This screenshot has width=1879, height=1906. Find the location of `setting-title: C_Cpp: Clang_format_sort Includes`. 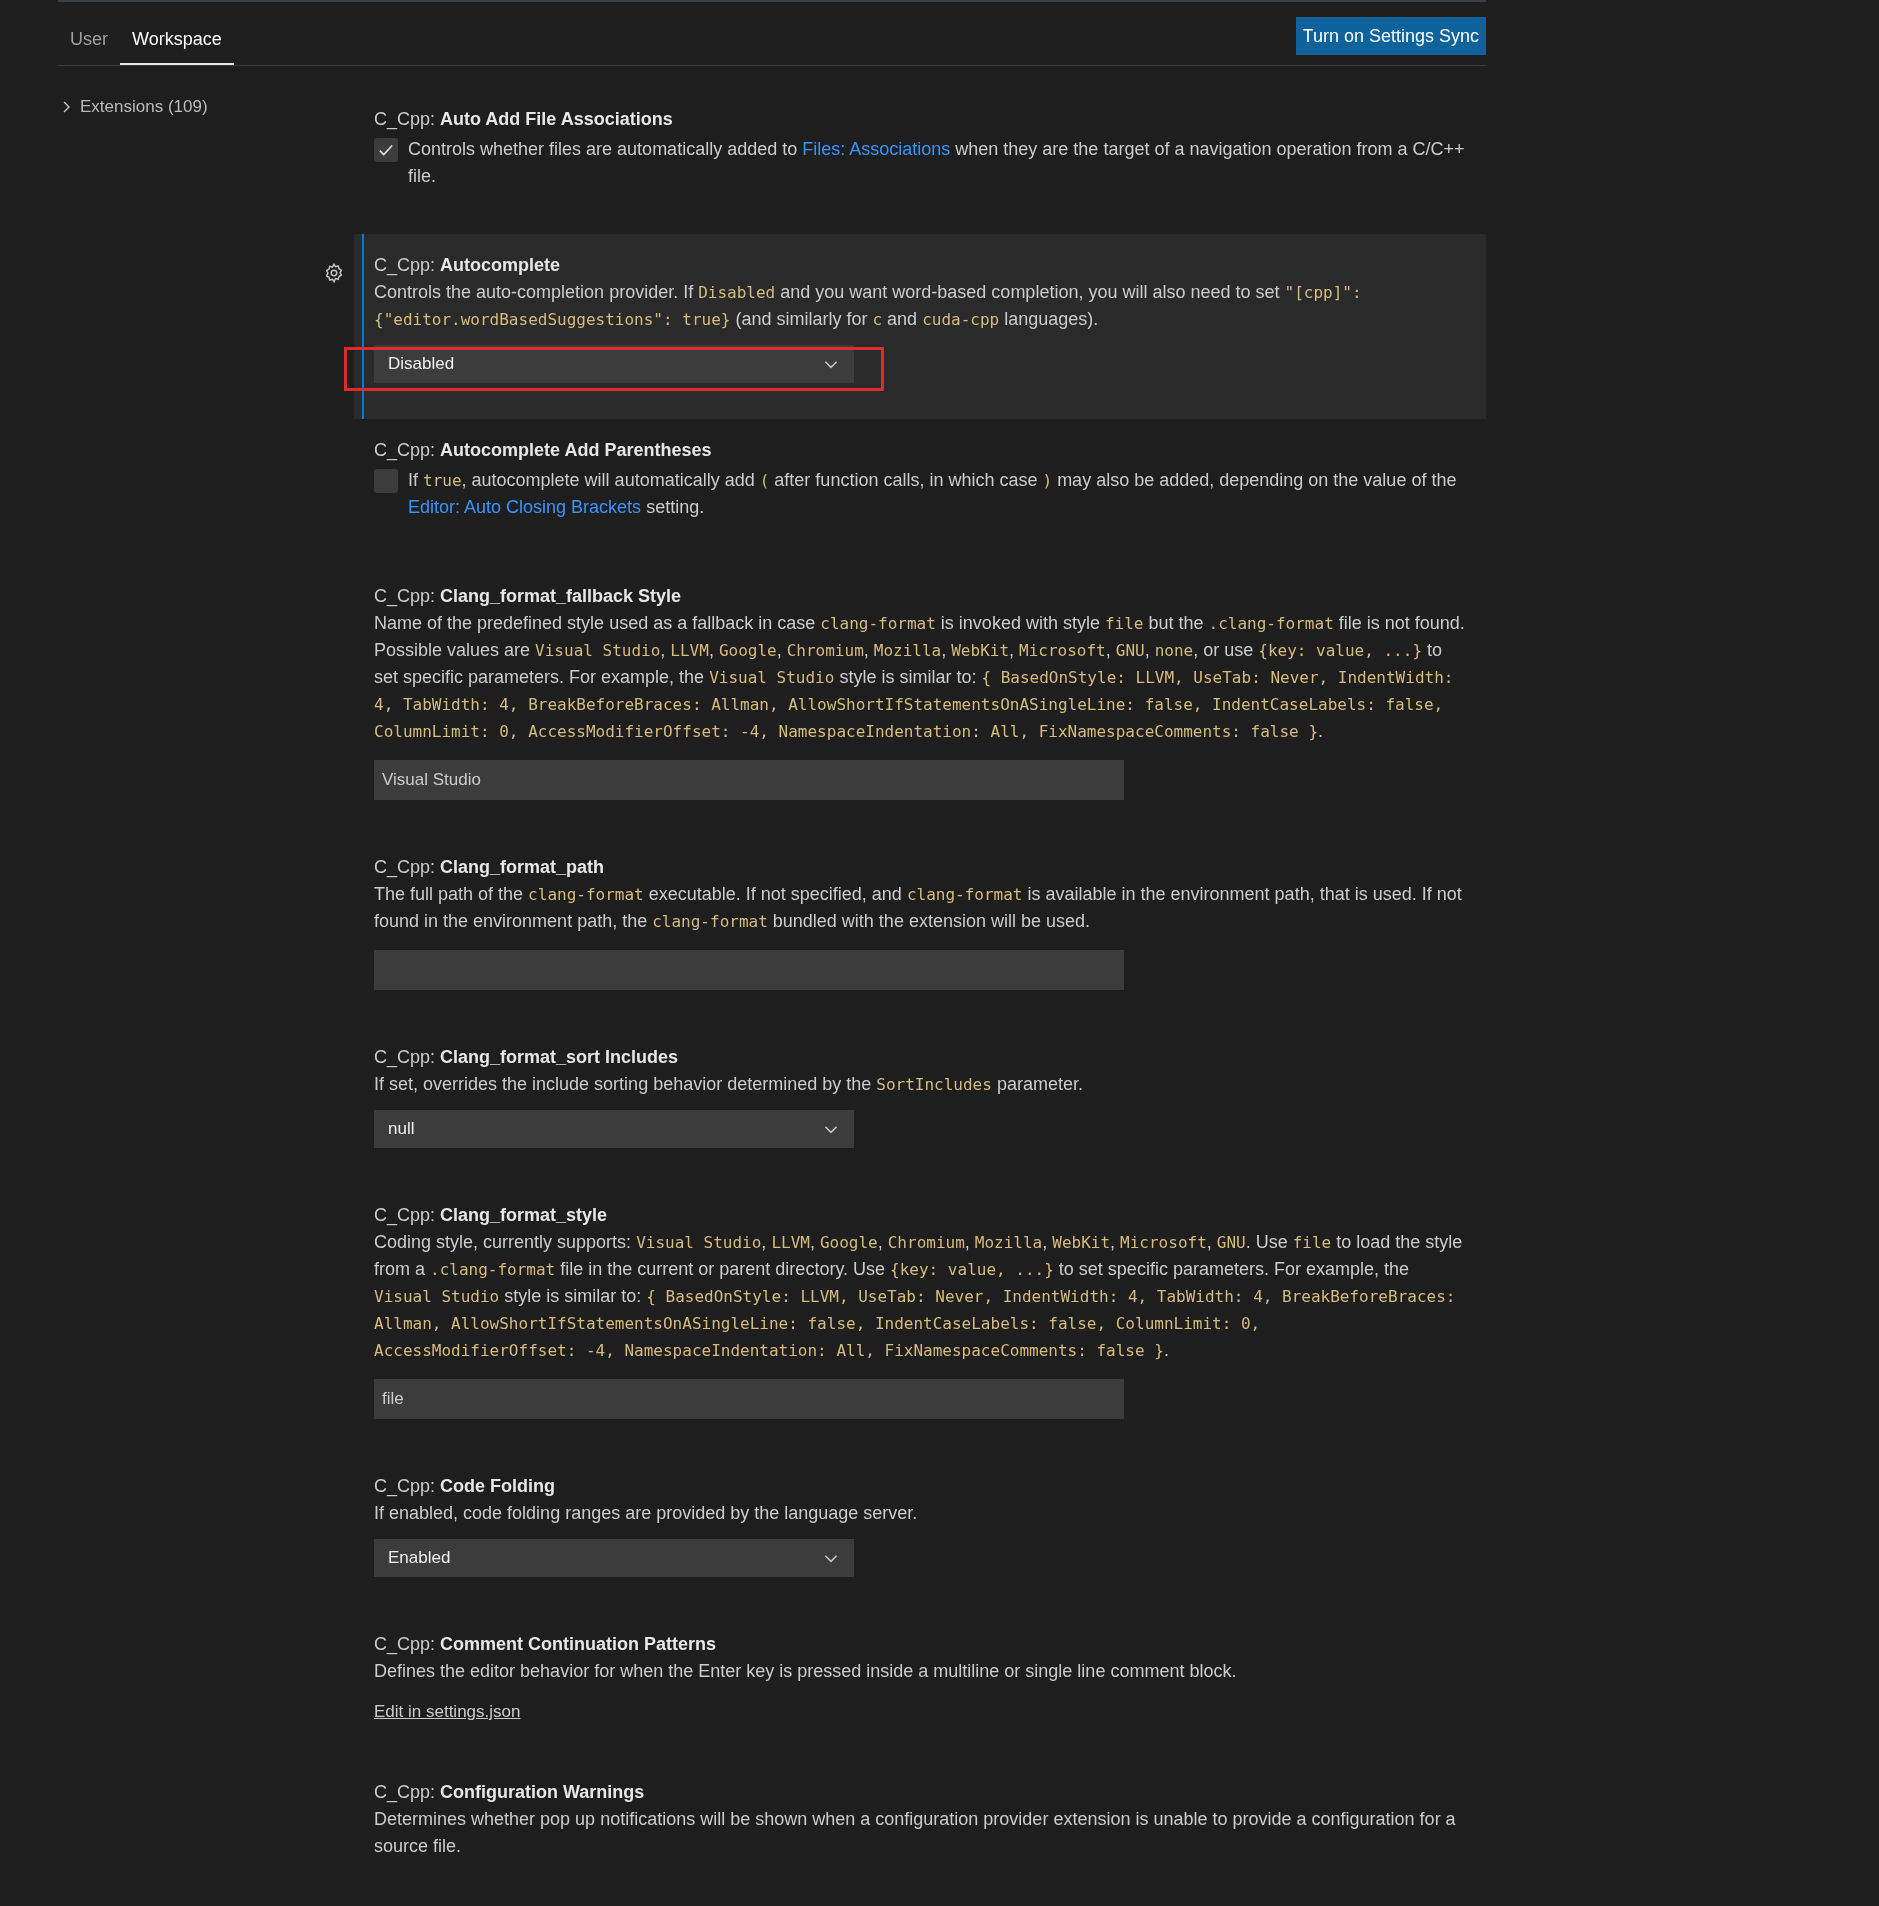

setting-title: C_Cpp: Clang_format_sort Includes is located at coordinates (527, 1058).